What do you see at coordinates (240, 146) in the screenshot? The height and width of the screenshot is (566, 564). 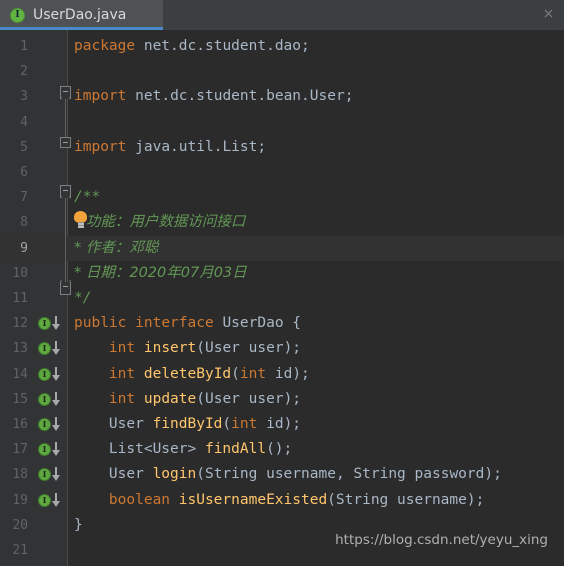 I see `identifier: List` at bounding box center [240, 146].